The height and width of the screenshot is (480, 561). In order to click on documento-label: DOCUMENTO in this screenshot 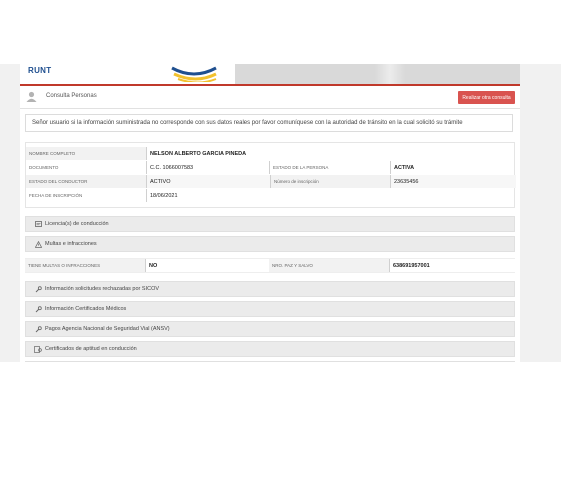, I will do `click(44, 167)`.